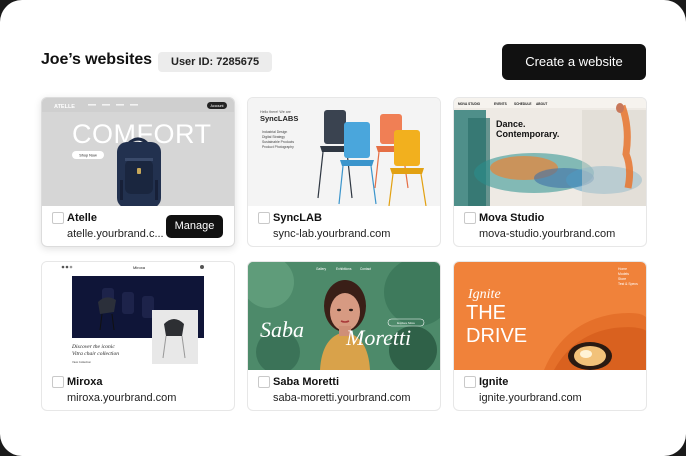 The height and width of the screenshot is (456, 686). What do you see at coordinates (321, 269) in the screenshot?
I see `saba-nav-item: Gallery` at bounding box center [321, 269].